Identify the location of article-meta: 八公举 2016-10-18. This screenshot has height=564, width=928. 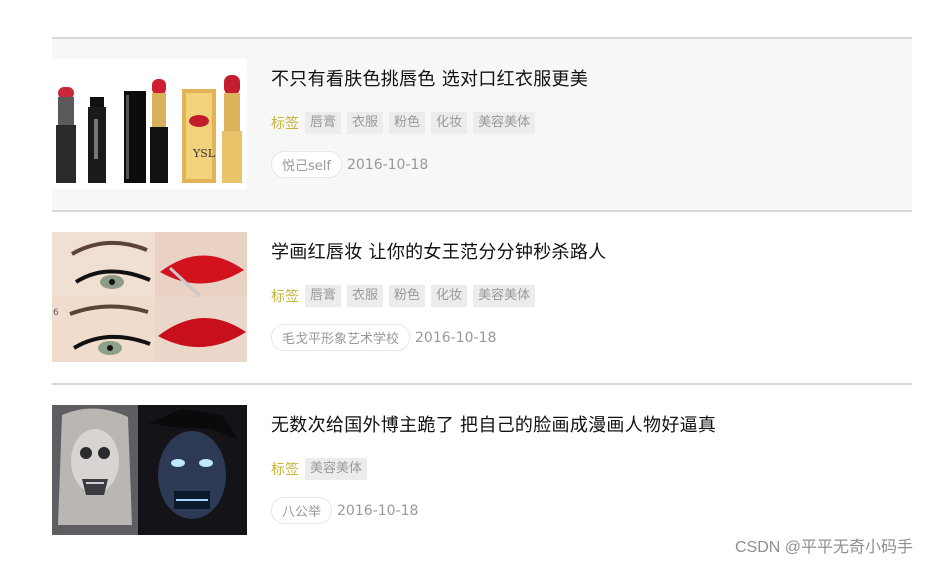
(344, 510).